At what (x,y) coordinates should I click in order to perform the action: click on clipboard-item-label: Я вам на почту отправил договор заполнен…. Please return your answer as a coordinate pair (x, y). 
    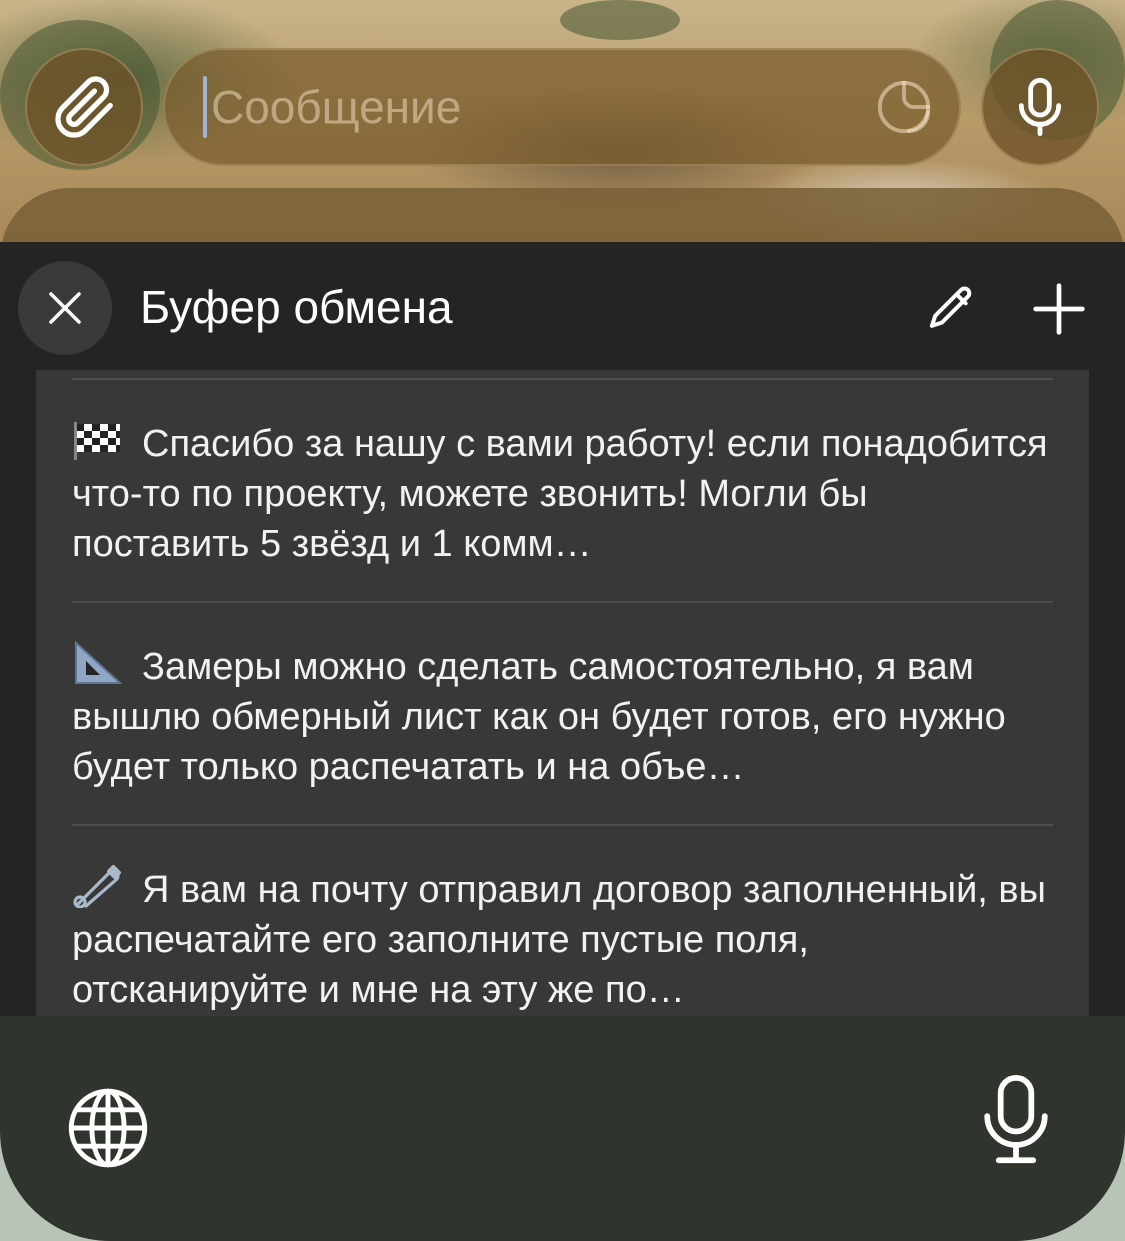
    Looking at the image, I should click on (559, 940).